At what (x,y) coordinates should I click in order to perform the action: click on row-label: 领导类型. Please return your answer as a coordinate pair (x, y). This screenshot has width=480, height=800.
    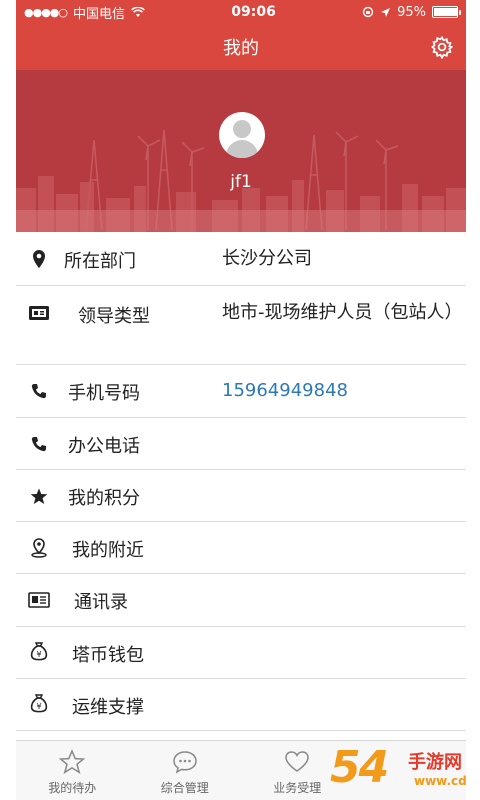
    Looking at the image, I should click on (114, 316).